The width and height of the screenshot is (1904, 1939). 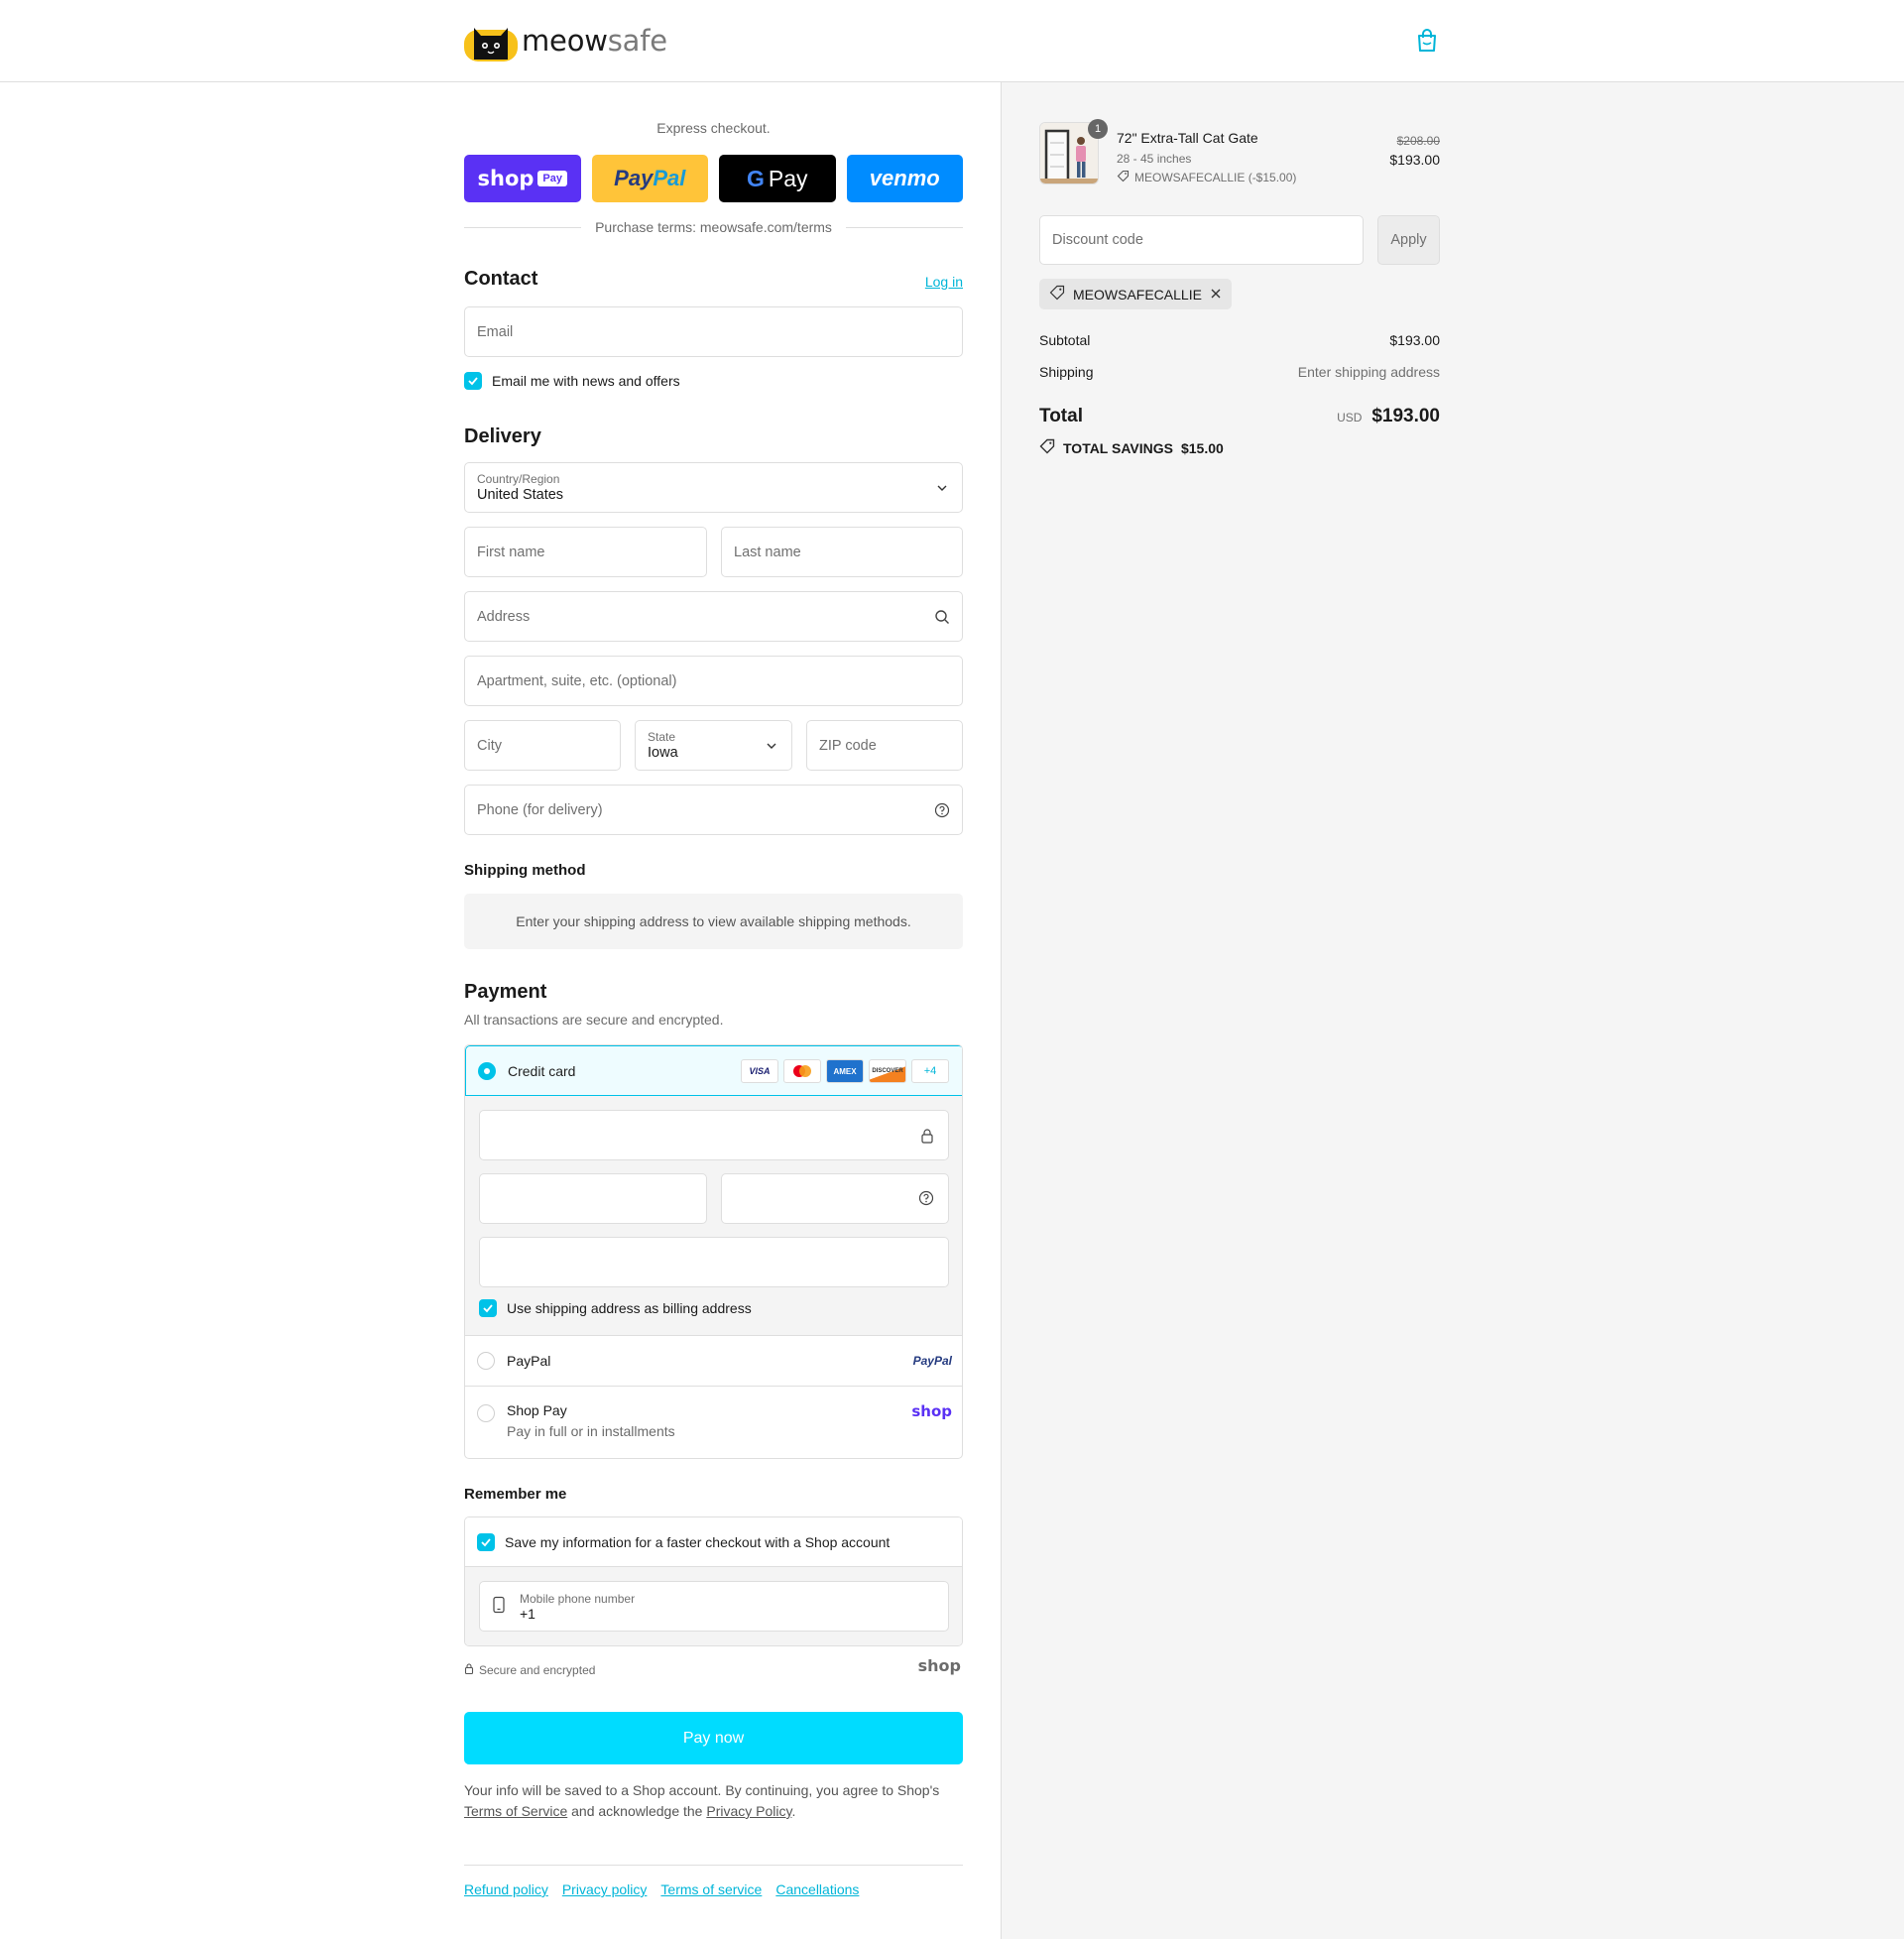 What do you see at coordinates (748, 1811) in the screenshot?
I see `privacy-policy-link: Privacy Policy` at bounding box center [748, 1811].